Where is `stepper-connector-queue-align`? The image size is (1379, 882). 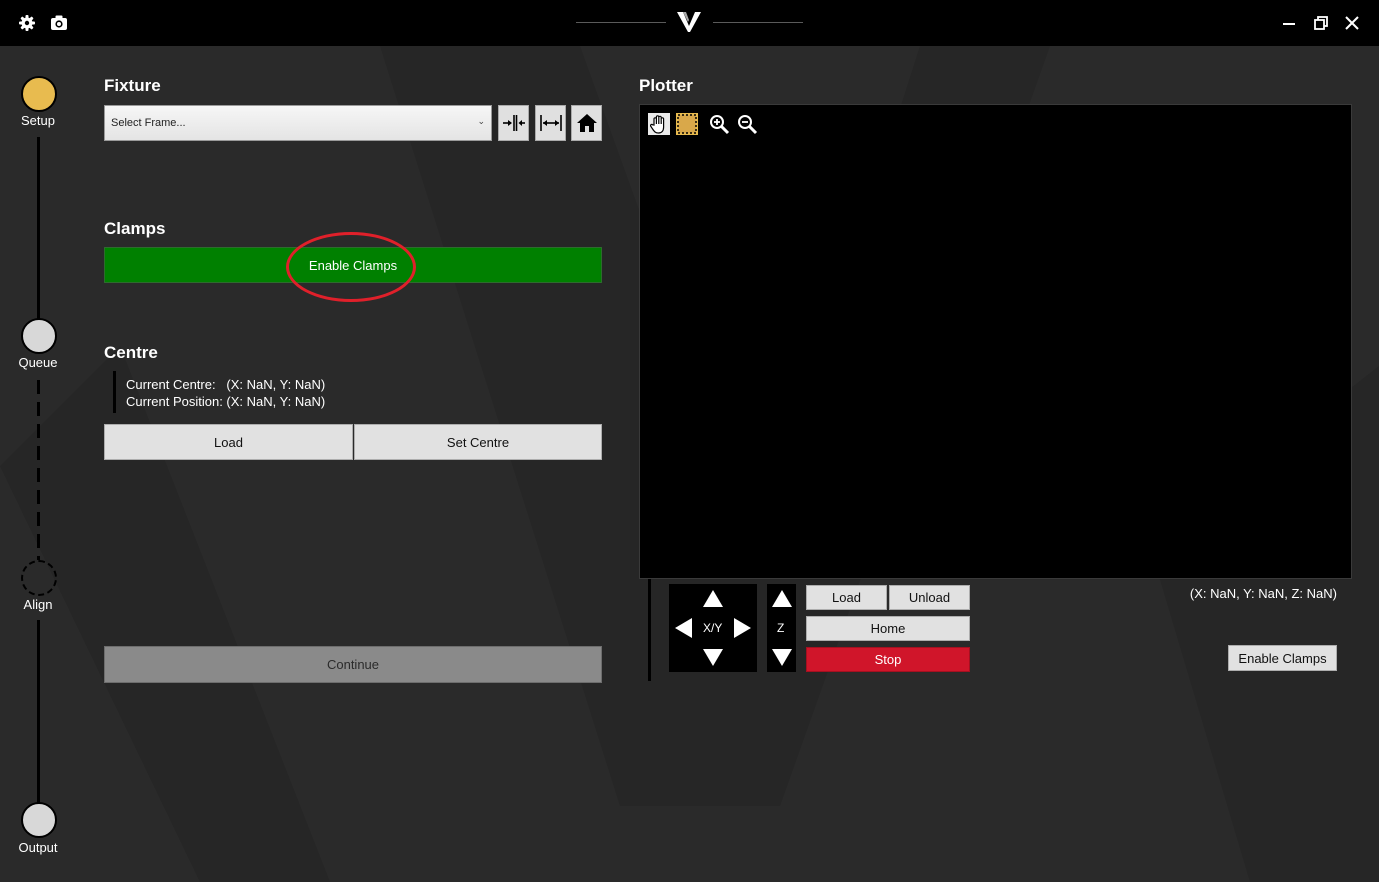
stepper-connector-queue-align is located at coordinates (38, 470).